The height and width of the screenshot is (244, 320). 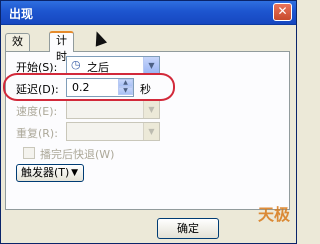 What do you see at coordinates (151, 131) in the screenshot?
I see `repeat-dropdown-arrow-icon: ▼` at bounding box center [151, 131].